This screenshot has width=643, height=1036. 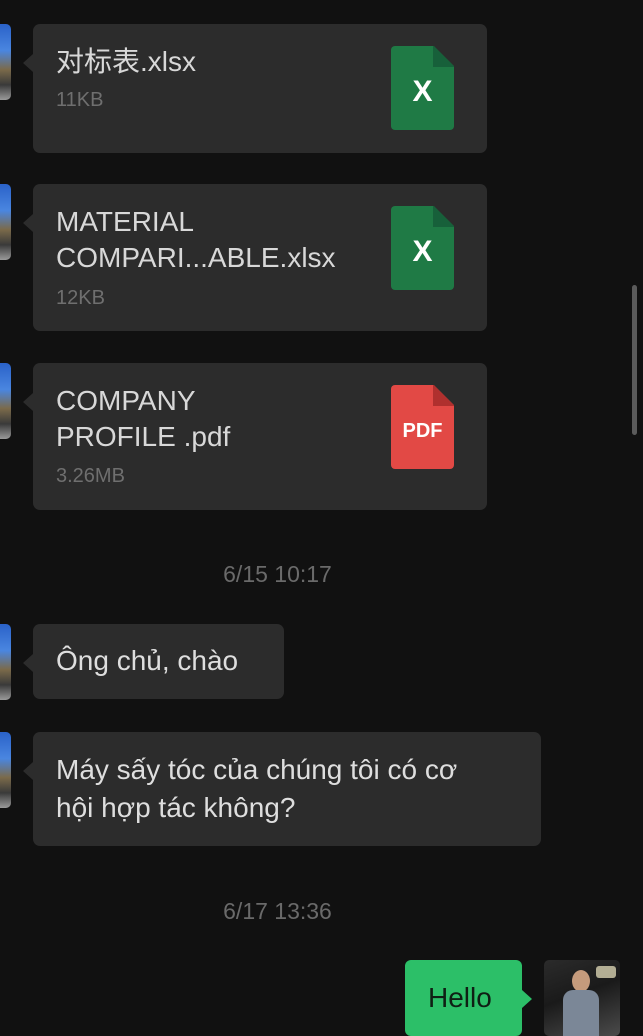 I want to click on file-message-1: 对标表.xlsx 11KB X, so click(x=255, y=88).